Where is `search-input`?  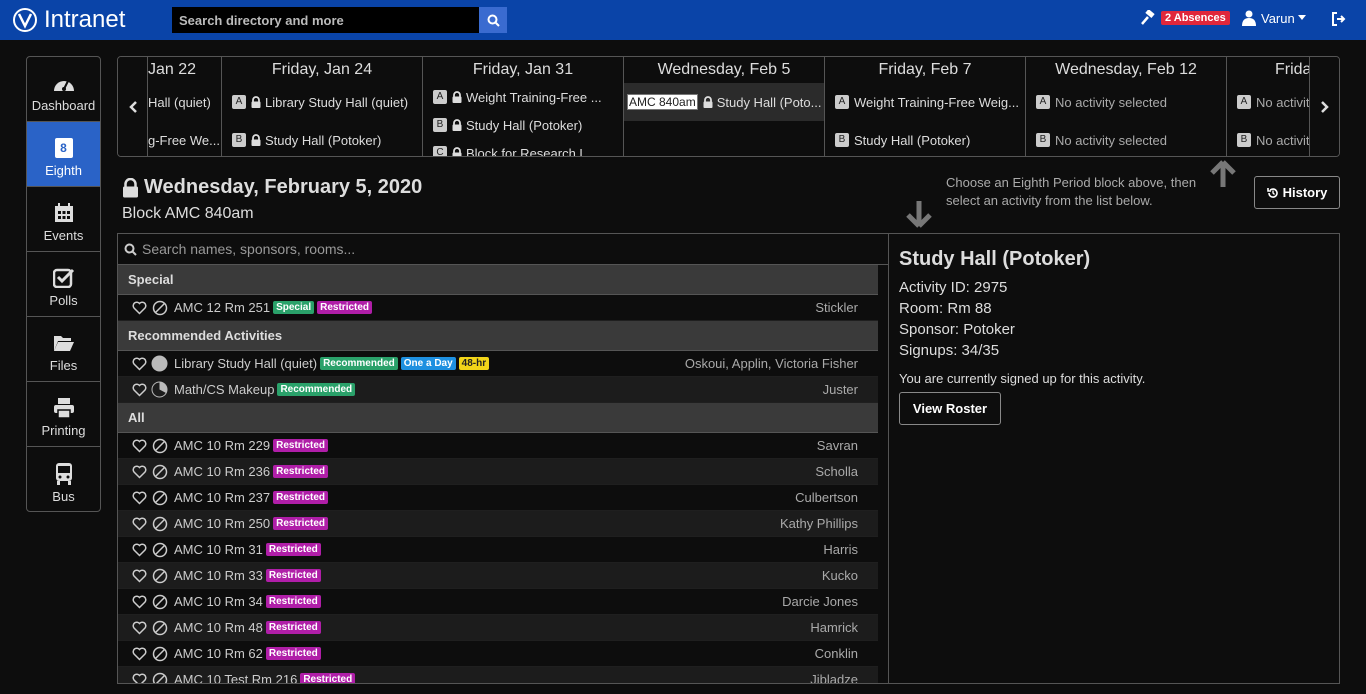
search-input is located at coordinates (325, 20).